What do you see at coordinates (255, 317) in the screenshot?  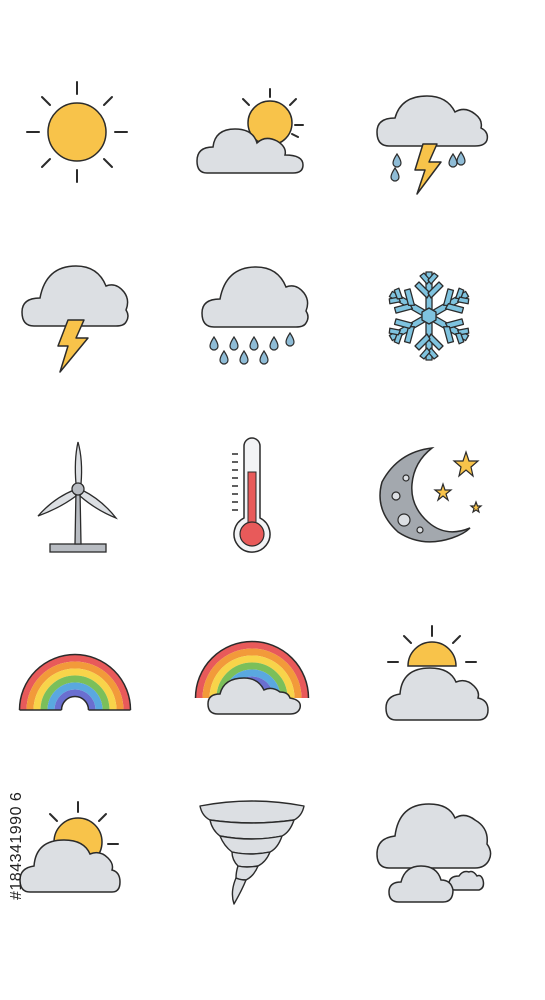 I see `rain-cloud-icon` at bounding box center [255, 317].